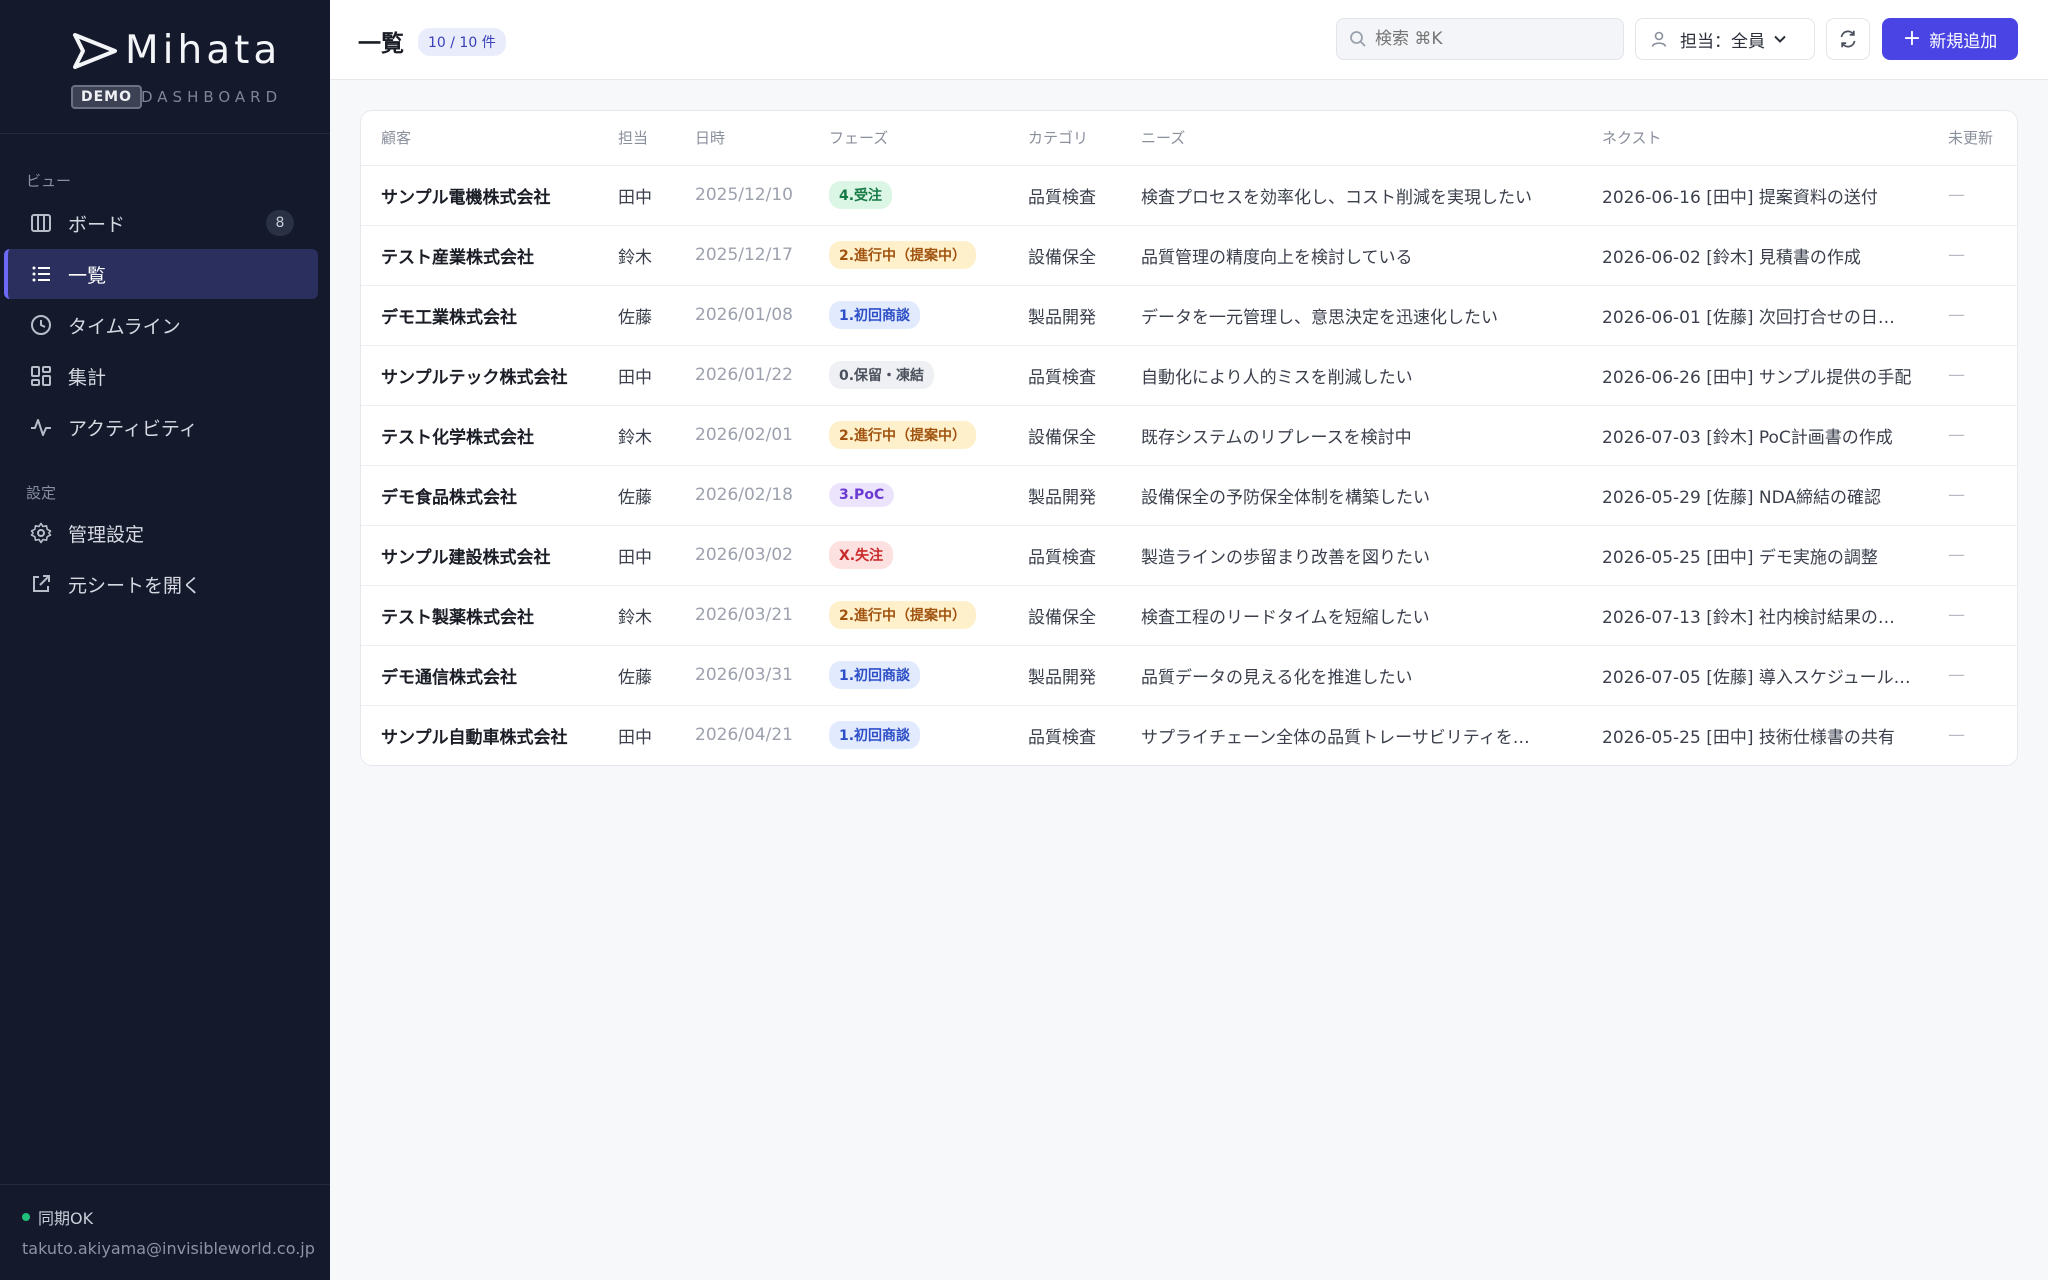  I want to click on sidebar-item-timeline: タイムライン, so click(161, 325).